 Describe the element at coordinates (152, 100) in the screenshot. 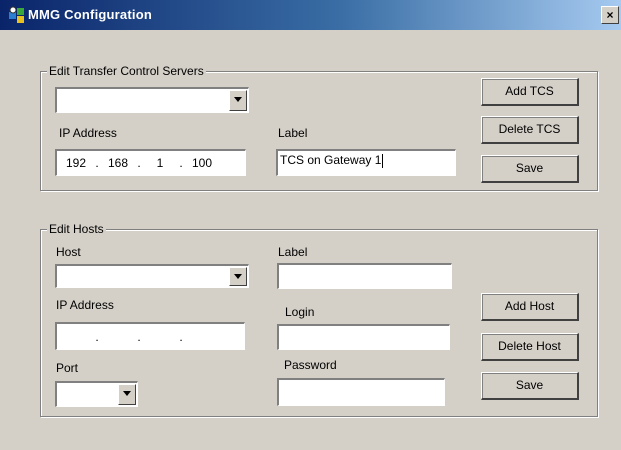

I see `tcs-server-select` at that location.